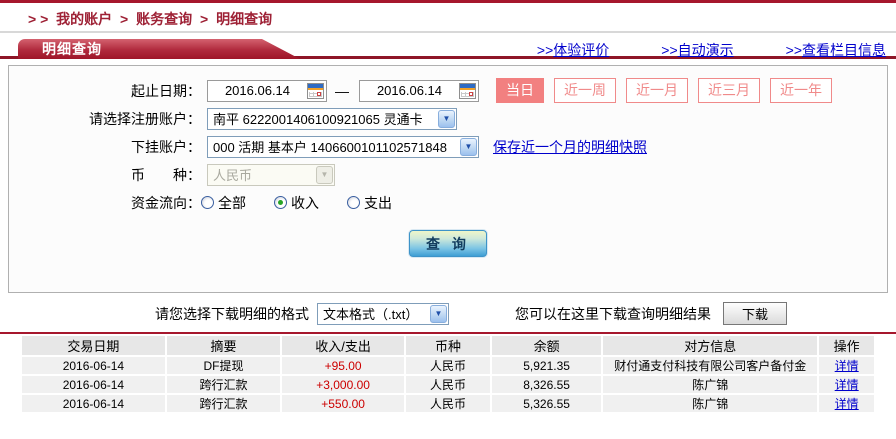 This screenshot has height=439, width=896. Describe the element at coordinates (84, 19) in the screenshot. I see `breadcrumb-item-my-account: 我的账户` at that location.